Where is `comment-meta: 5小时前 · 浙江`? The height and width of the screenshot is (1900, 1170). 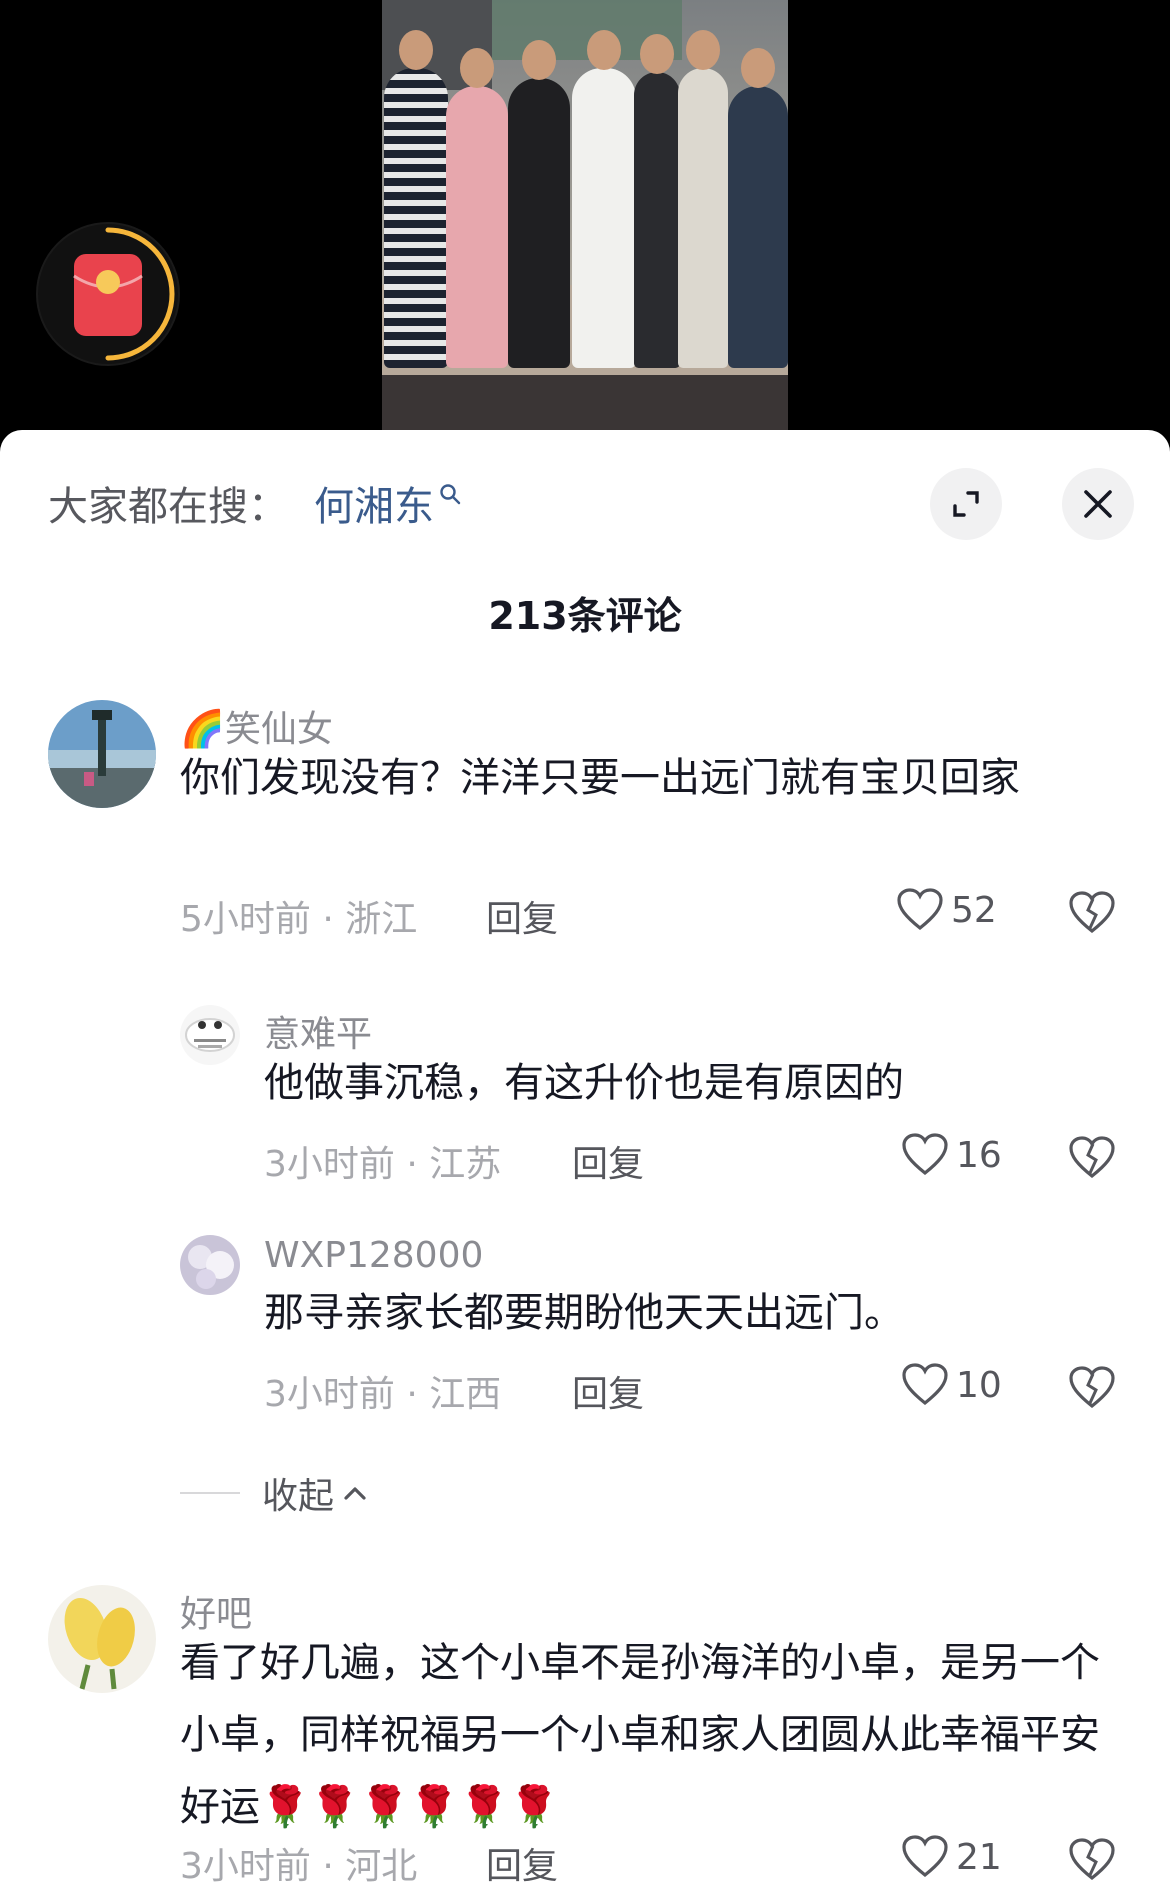
comment-meta: 5小时前 · 浙江 is located at coordinates (299, 919).